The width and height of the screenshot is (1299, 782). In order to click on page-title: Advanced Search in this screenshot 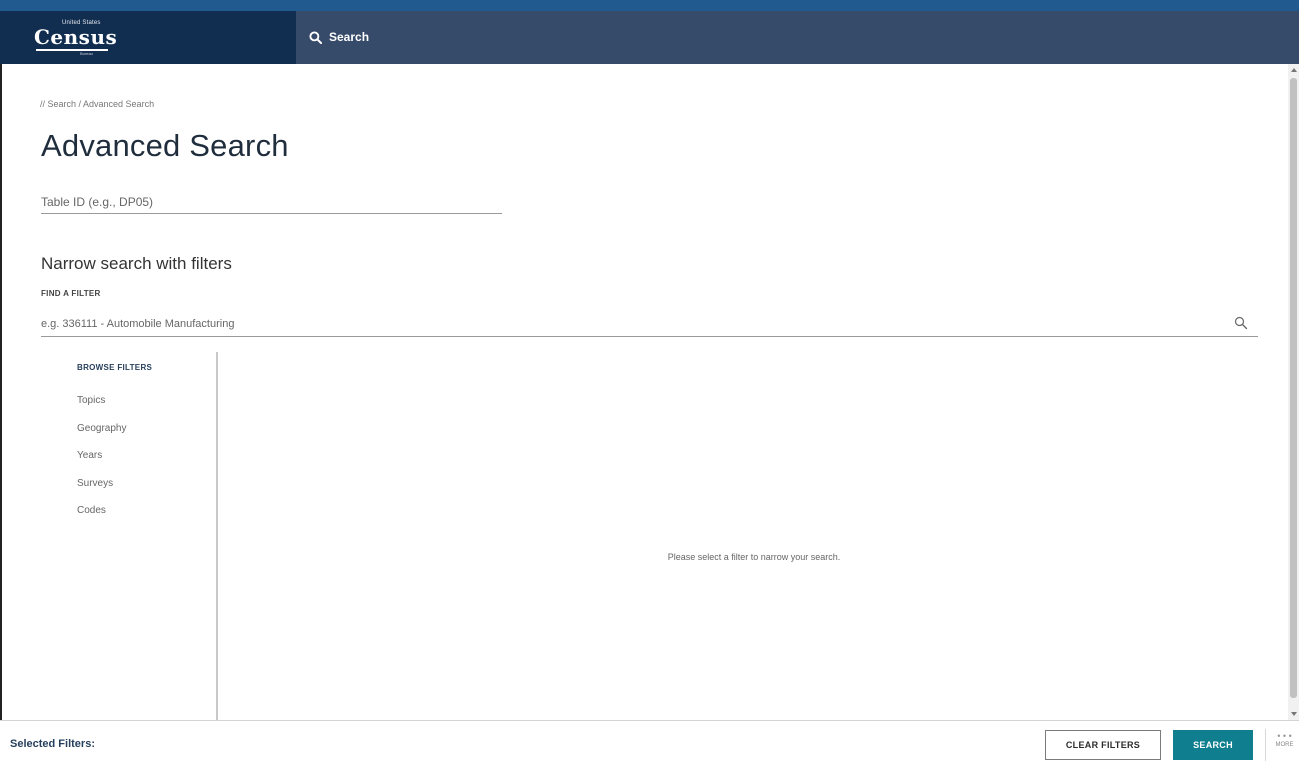, I will do `click(165, 145)`.